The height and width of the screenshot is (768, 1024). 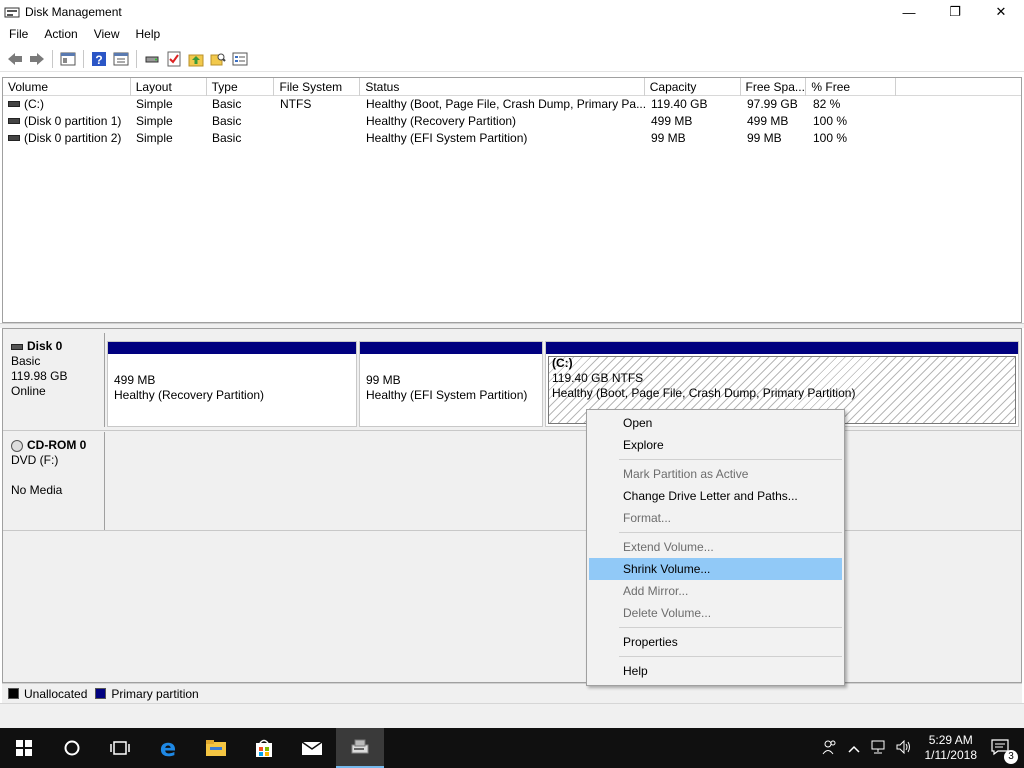 What do you see at coordinates (909, 12) in the screenshot?
I see `minimize-button: —` at bounding box center [909, 12].